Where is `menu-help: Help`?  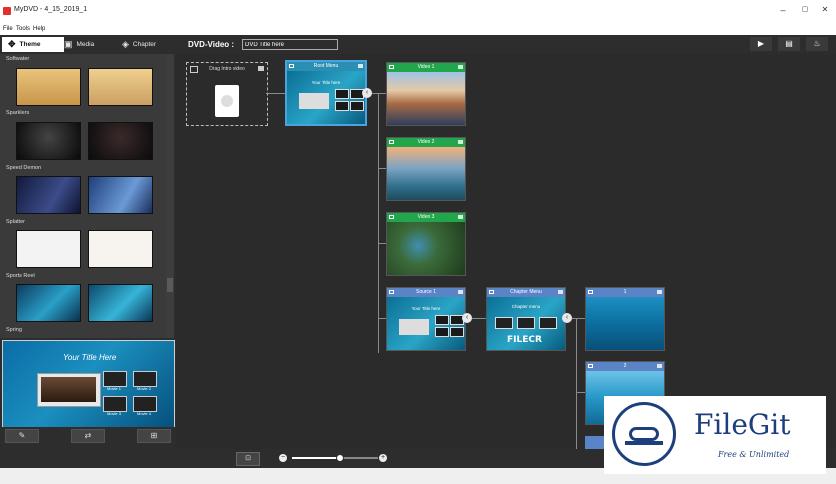
menu-help: Help is located at coordinates (39, 29).